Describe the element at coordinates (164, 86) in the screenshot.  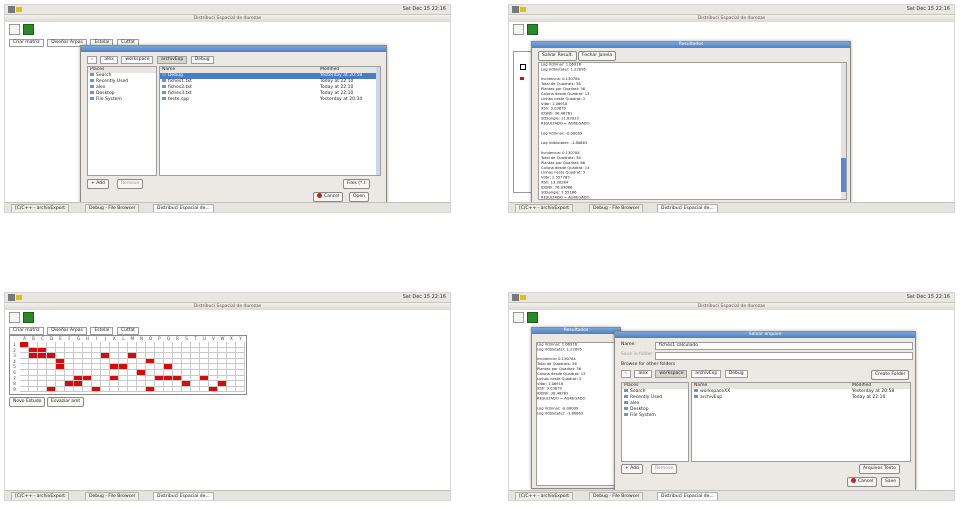
I see `text-file-icon` at that location.